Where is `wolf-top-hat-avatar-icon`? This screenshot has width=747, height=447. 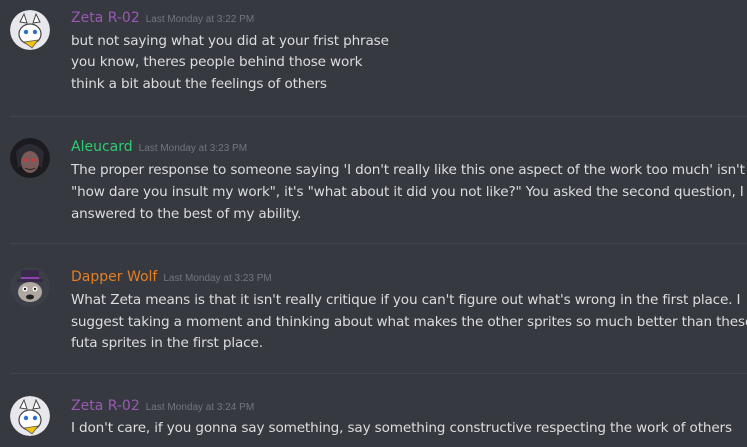 wolf-top-hat-avatar-icon is located at coordinates (30, 287).